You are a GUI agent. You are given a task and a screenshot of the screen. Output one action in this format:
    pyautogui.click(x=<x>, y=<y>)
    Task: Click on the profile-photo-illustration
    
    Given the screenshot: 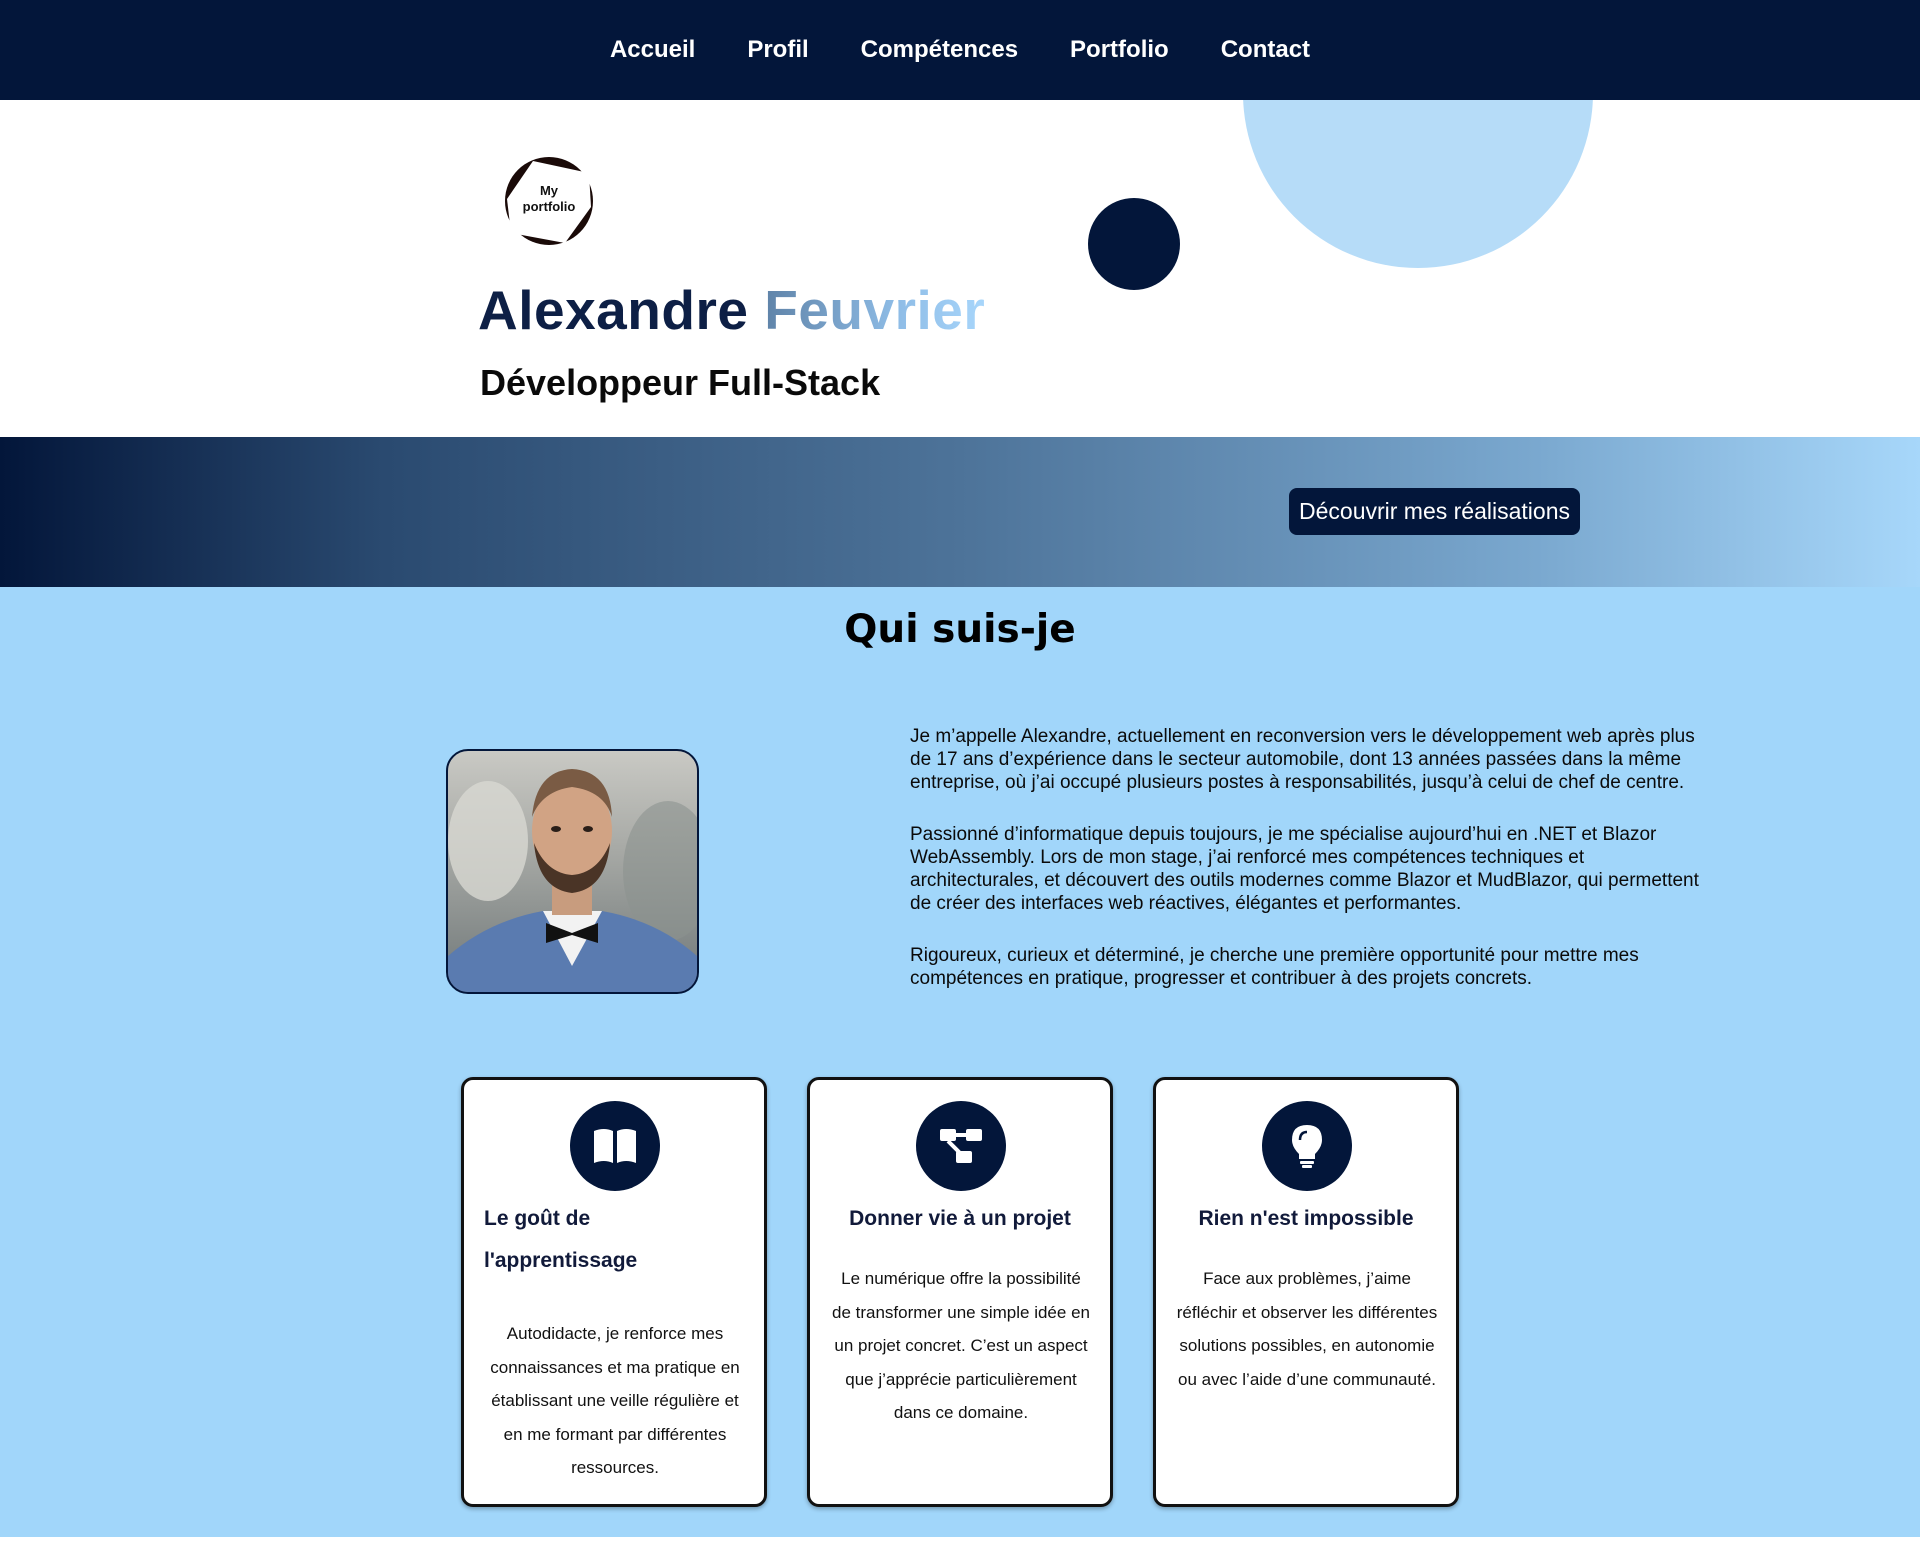 What is the action you would take?
    pyautogui.click(x=572, y=880)
    